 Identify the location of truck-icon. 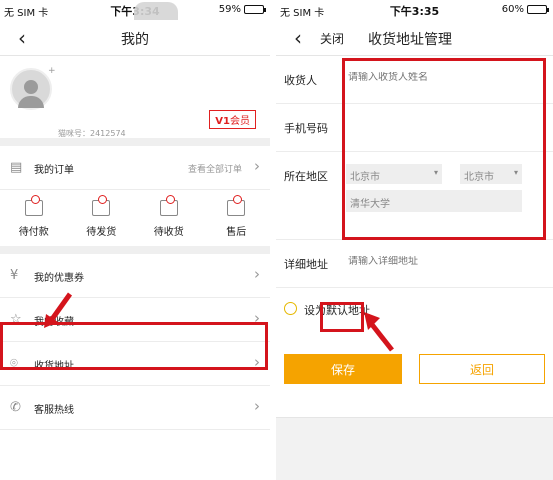
(168, 205).